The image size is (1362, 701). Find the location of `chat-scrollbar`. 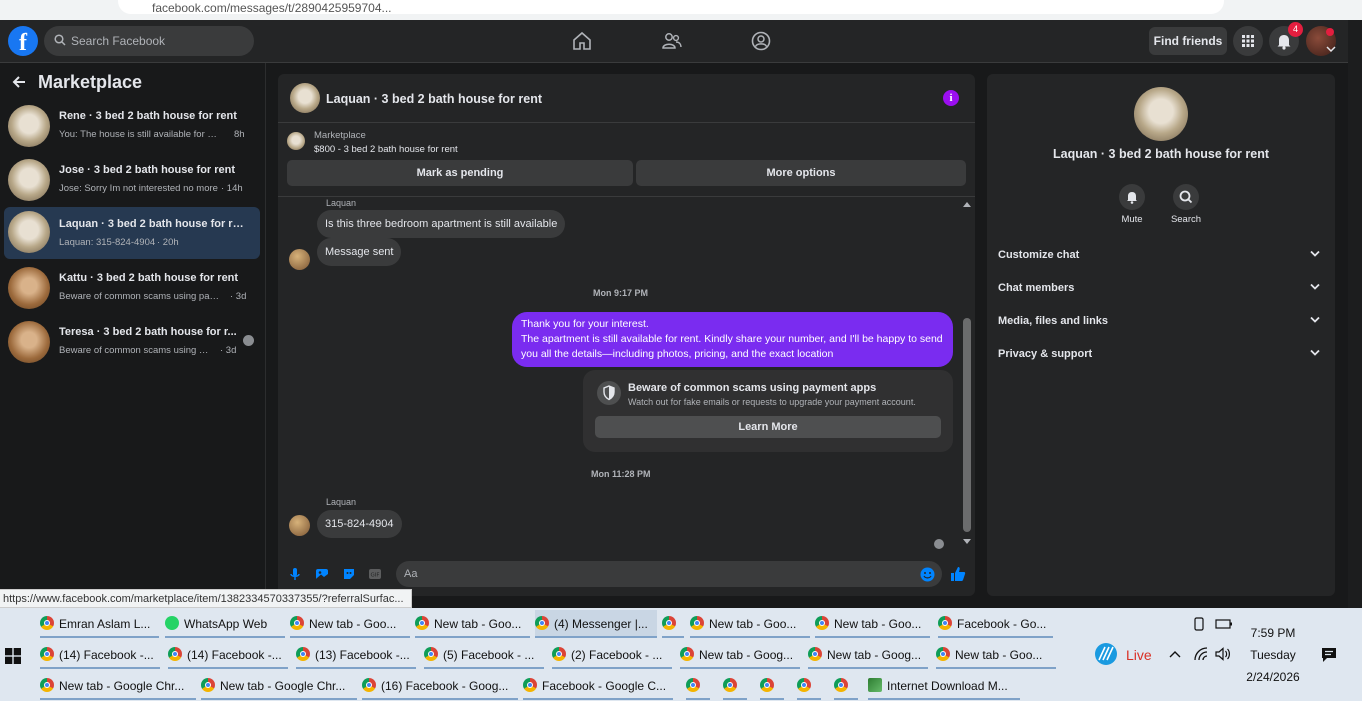

chat-scrollbar is located at coordinates (966, 374).